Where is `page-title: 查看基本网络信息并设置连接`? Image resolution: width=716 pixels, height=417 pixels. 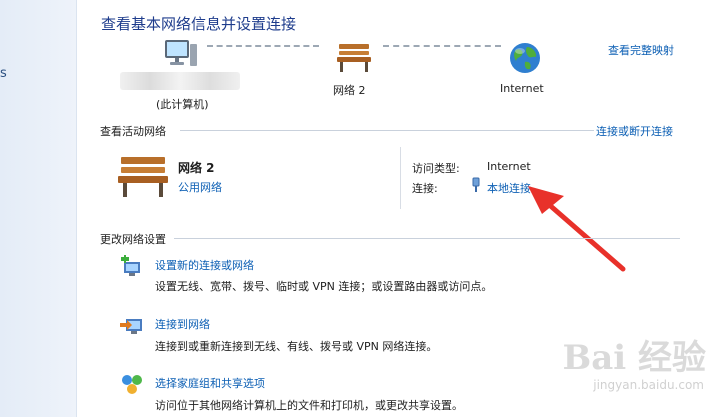
page-title: 查看基本网络信息并设置连接 is located at coordinates (199, 24).